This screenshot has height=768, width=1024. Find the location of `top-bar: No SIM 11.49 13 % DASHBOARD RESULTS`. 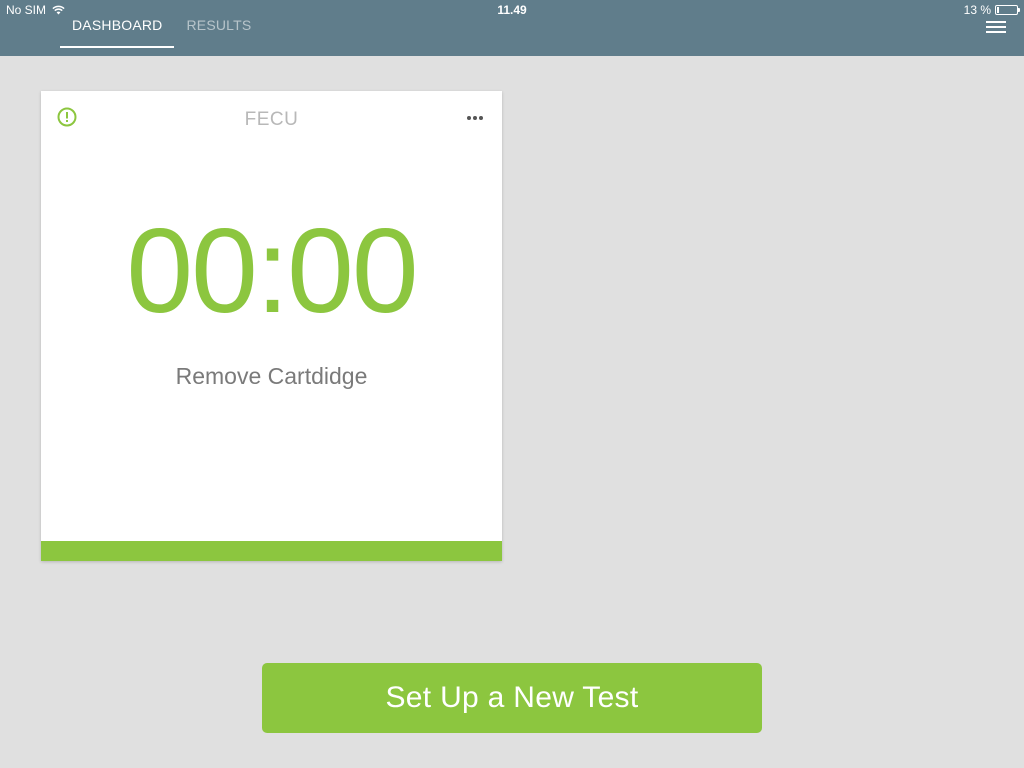

top-bar: No SIM 11.49 13 % DASHBOARD RESULTS is located at coordinates (512, 28).